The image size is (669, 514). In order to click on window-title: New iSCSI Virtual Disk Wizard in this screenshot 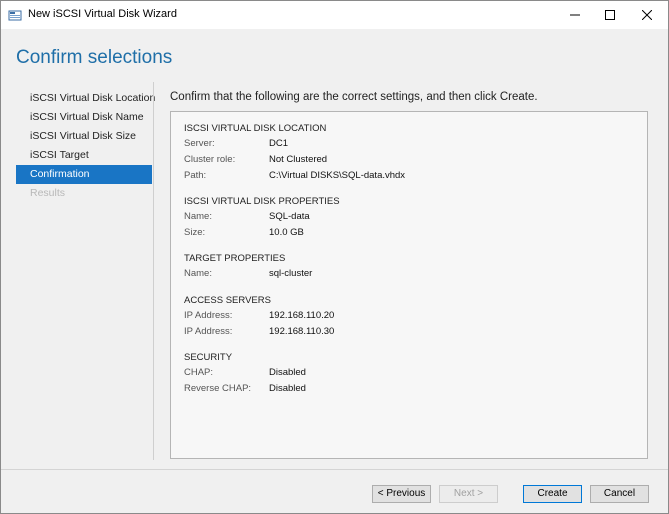, I will do `click(102, 14)`.